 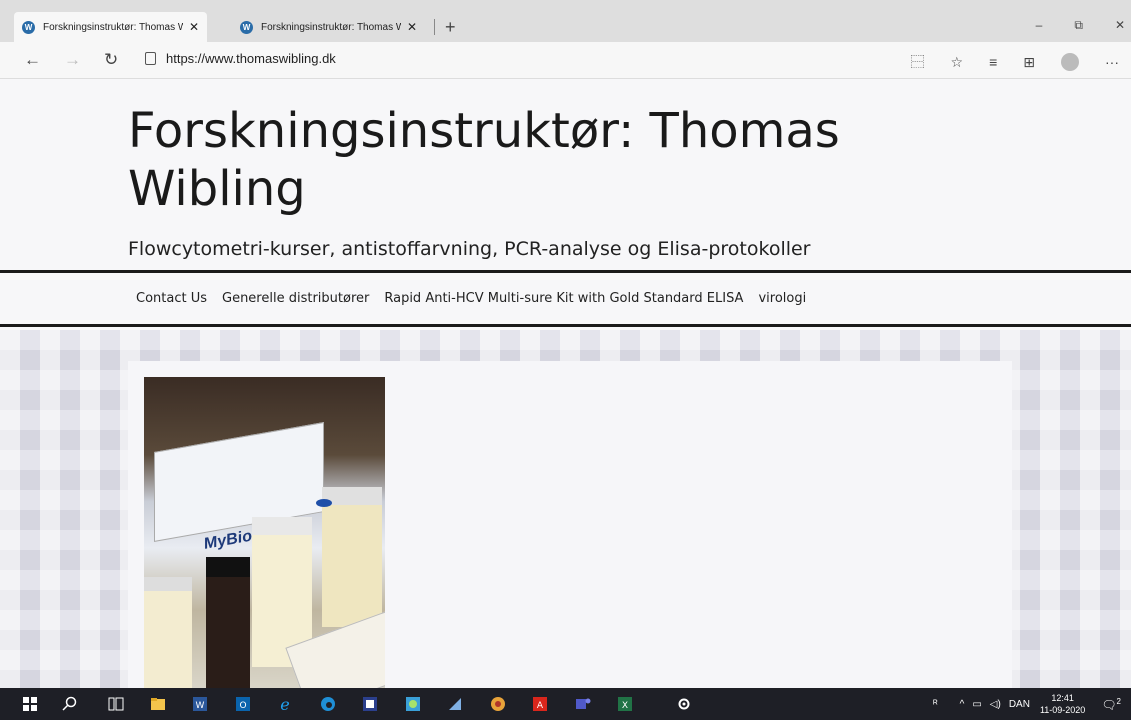 I want to click on windows-taskbar: W O e A X ᴿ ^ ▭ ◁) DAN 12:41 11-09-2020, so click(x=565, y=704).